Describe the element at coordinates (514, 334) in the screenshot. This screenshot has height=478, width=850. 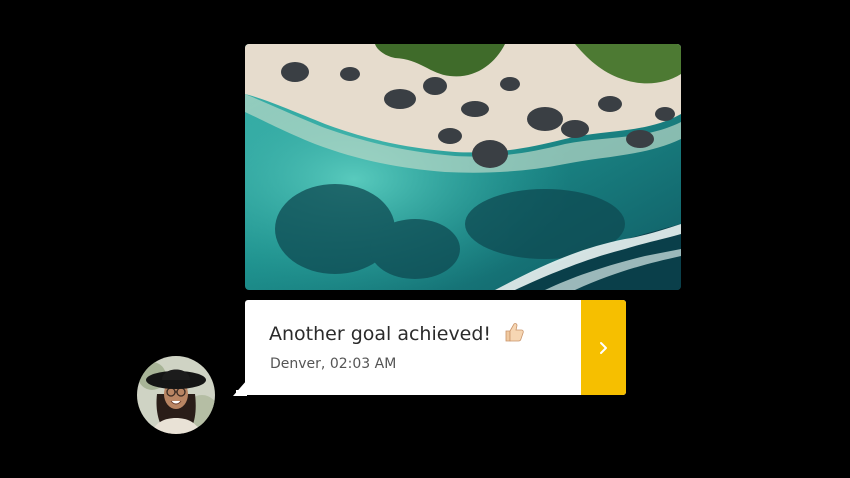
I see `thumbs-up-icon` at that location.